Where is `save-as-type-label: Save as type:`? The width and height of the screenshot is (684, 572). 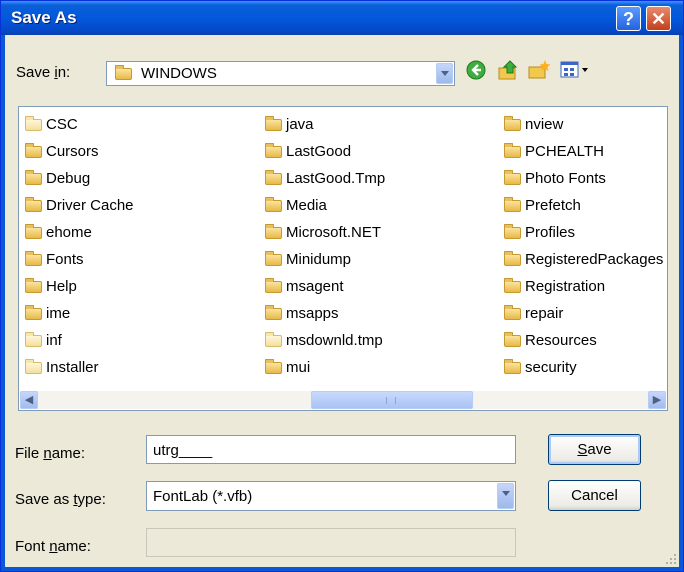 save-as-type-label: Save as type: is located at coordinates (60, 499).